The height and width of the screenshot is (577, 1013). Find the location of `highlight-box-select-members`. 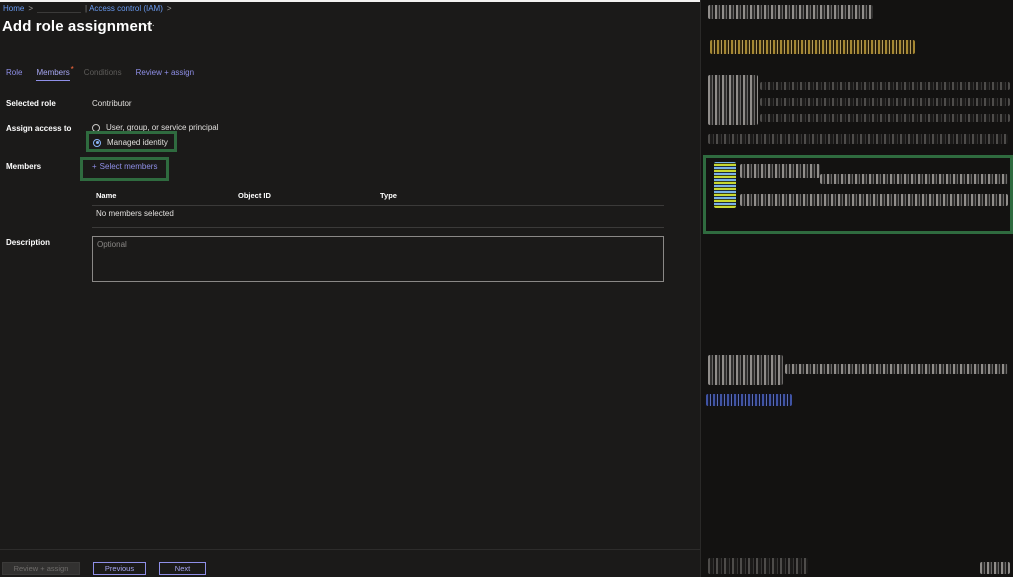

highlight-box-select-members is located at coordinates (124, 169).